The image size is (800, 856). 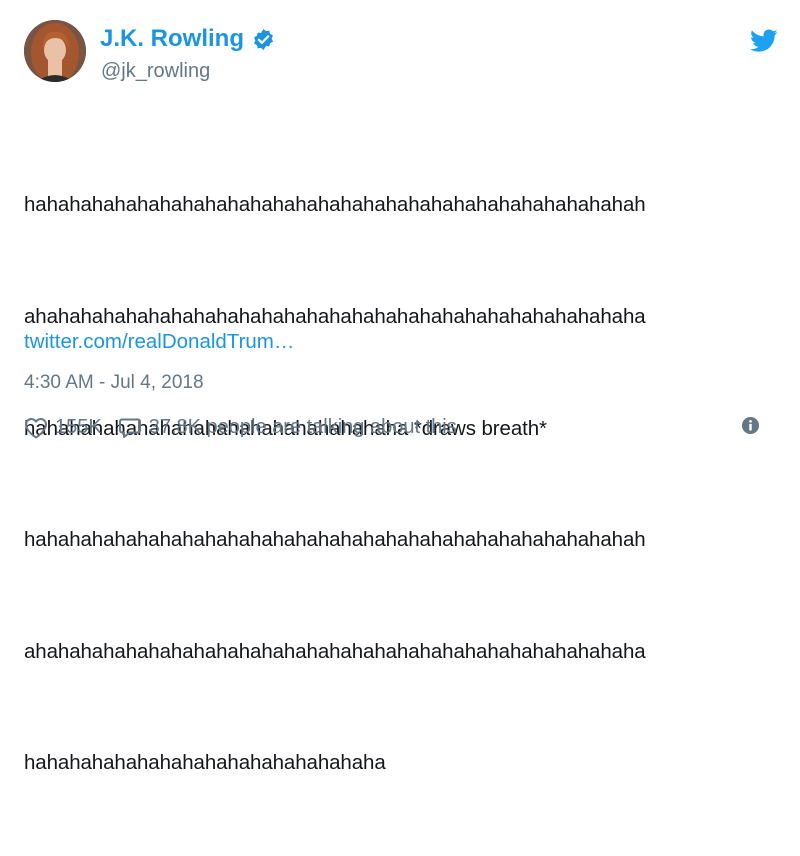 I want to click on conversation-button: 37.8K people are talking about this, so click(x=287, y=427).